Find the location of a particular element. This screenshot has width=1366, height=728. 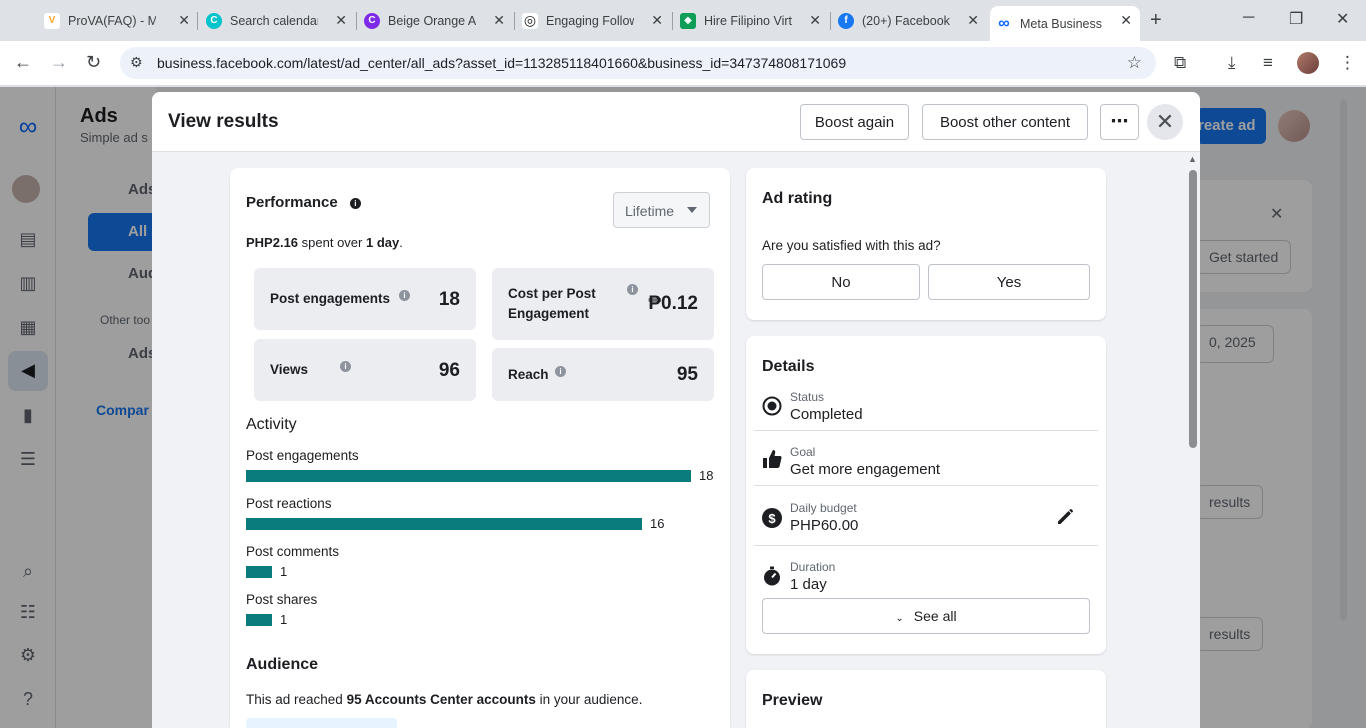

metric-value: ₱0.12 is located at coordinates (673, 303).